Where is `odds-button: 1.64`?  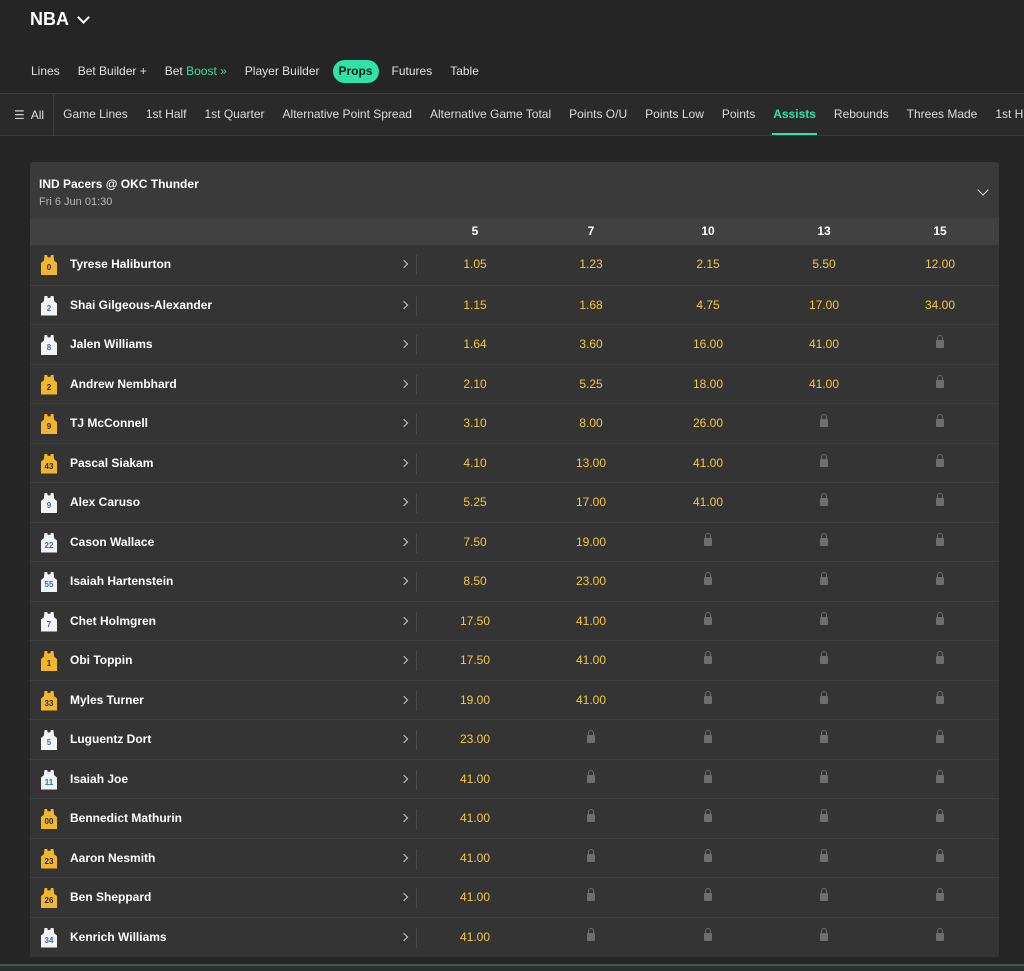
odds-button: 1.64 is located at coordinates (475, 344).